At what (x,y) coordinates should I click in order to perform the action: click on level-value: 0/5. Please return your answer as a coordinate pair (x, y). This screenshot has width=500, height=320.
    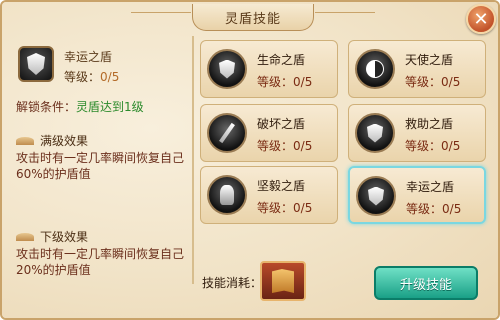
    Looking at the image, I should click on (110, 77).